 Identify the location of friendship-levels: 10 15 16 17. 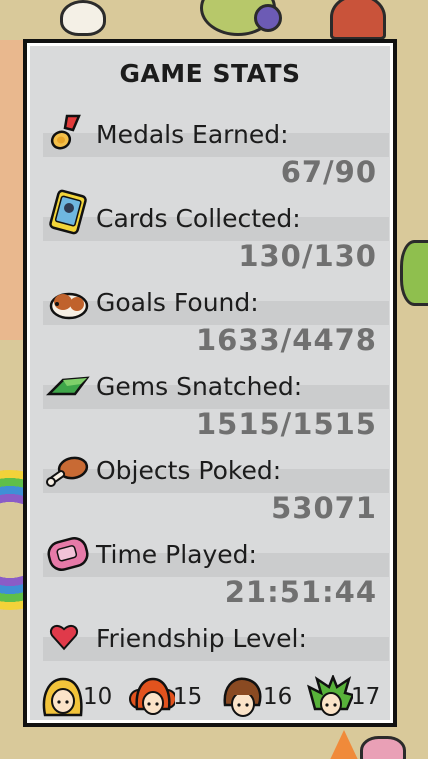
(217, 698).